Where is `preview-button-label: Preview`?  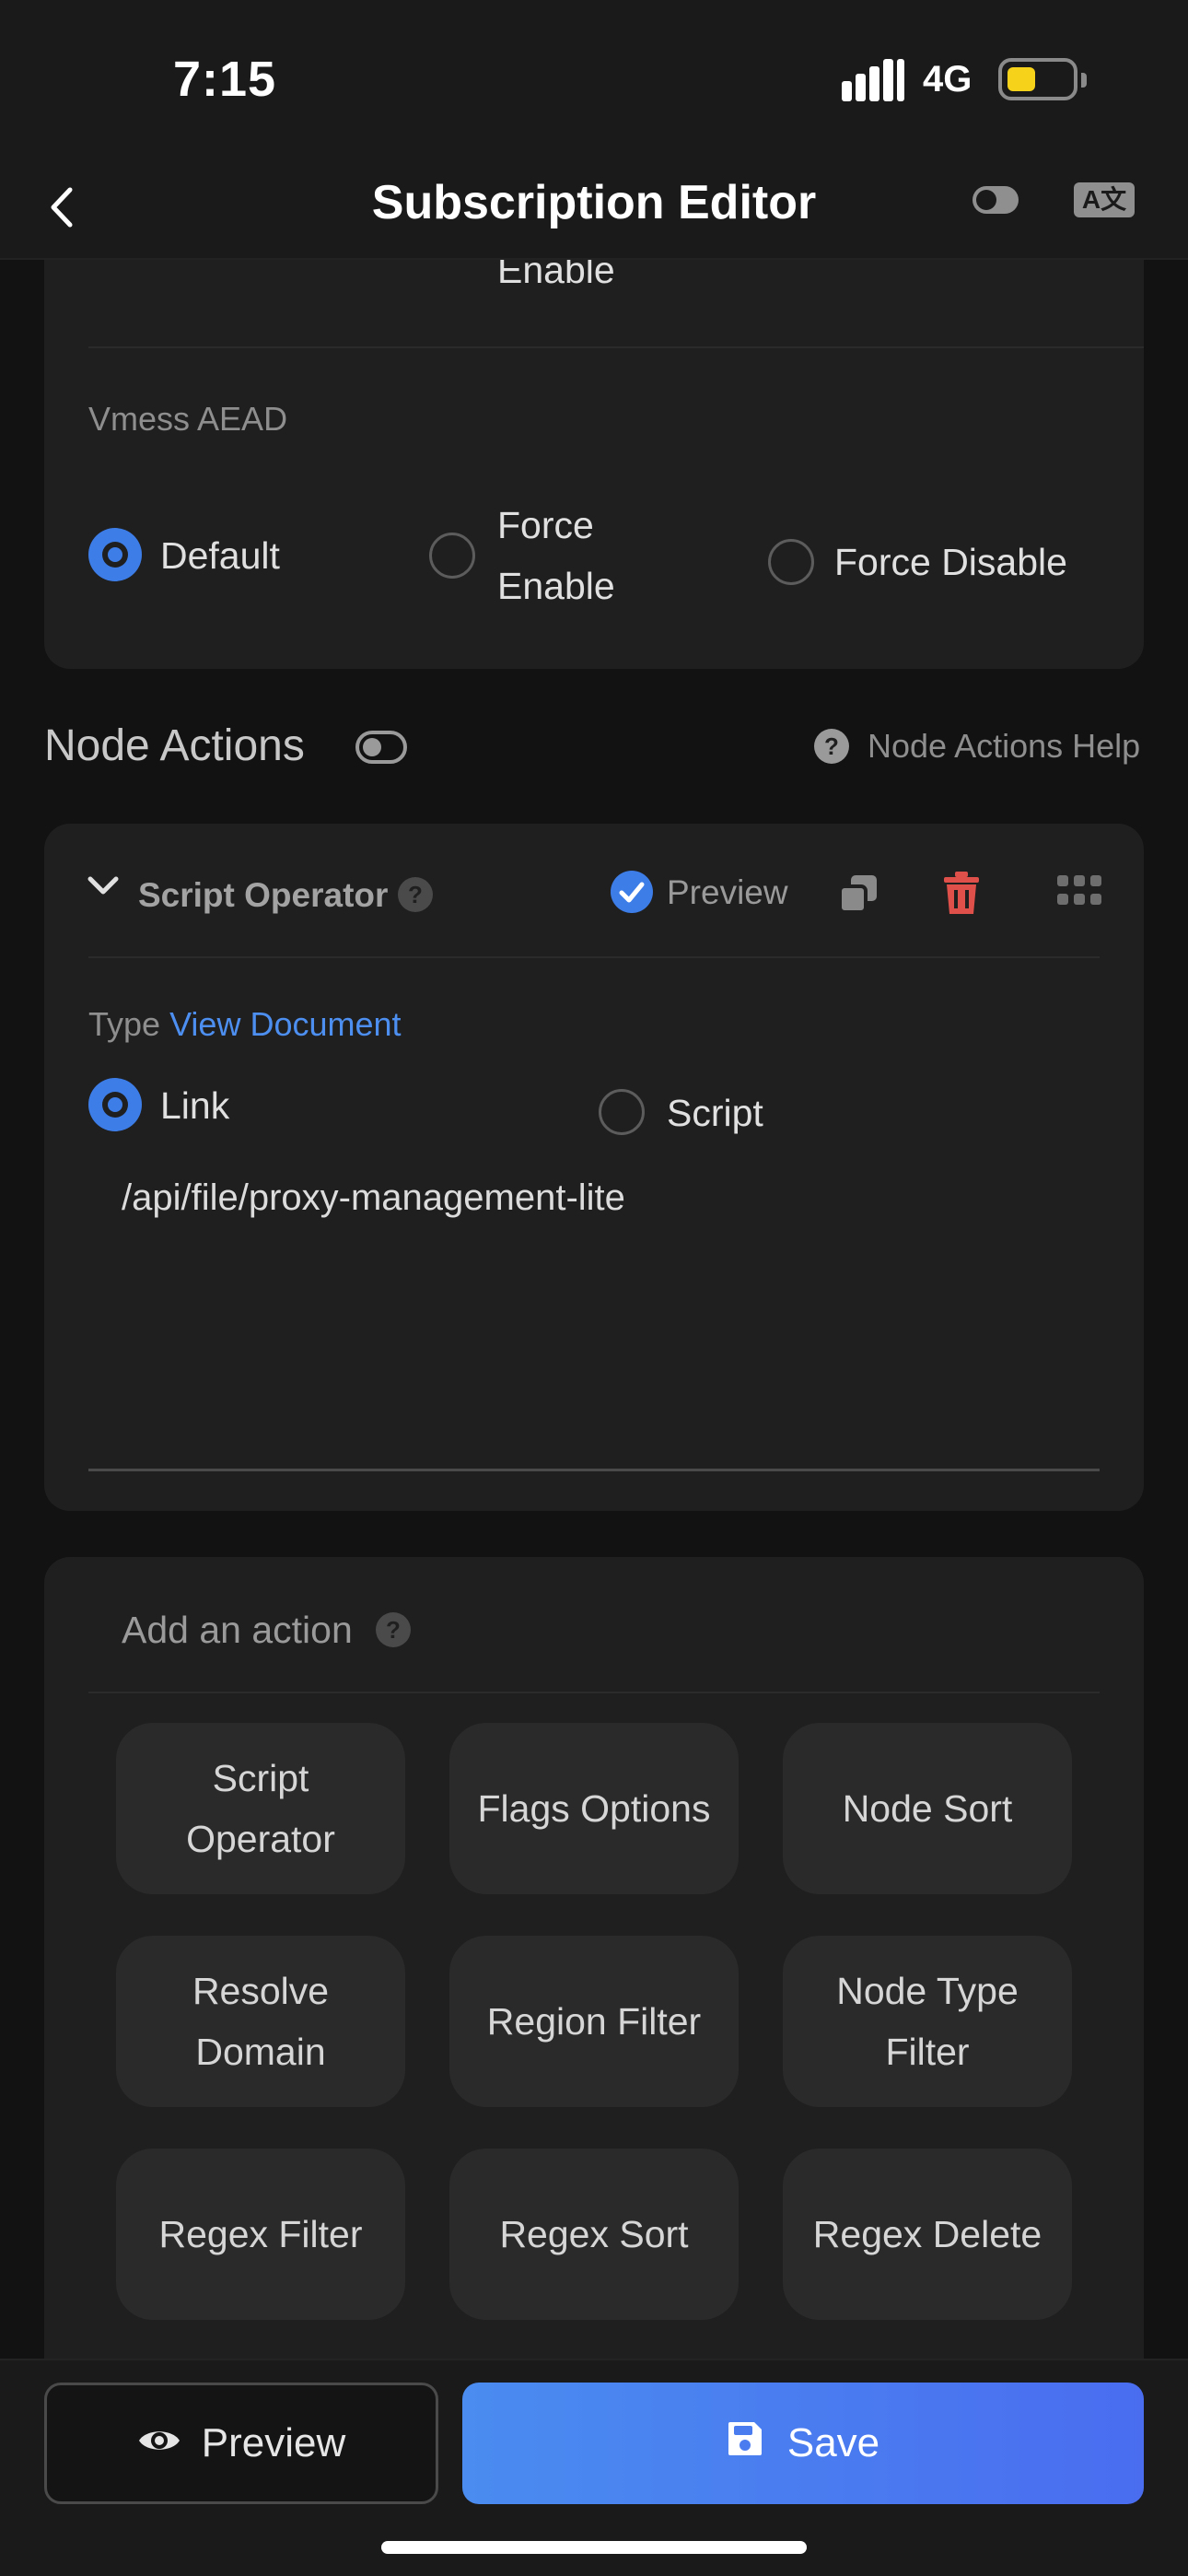 preview-button-label: Preview is located at coordinates (273, 2442).